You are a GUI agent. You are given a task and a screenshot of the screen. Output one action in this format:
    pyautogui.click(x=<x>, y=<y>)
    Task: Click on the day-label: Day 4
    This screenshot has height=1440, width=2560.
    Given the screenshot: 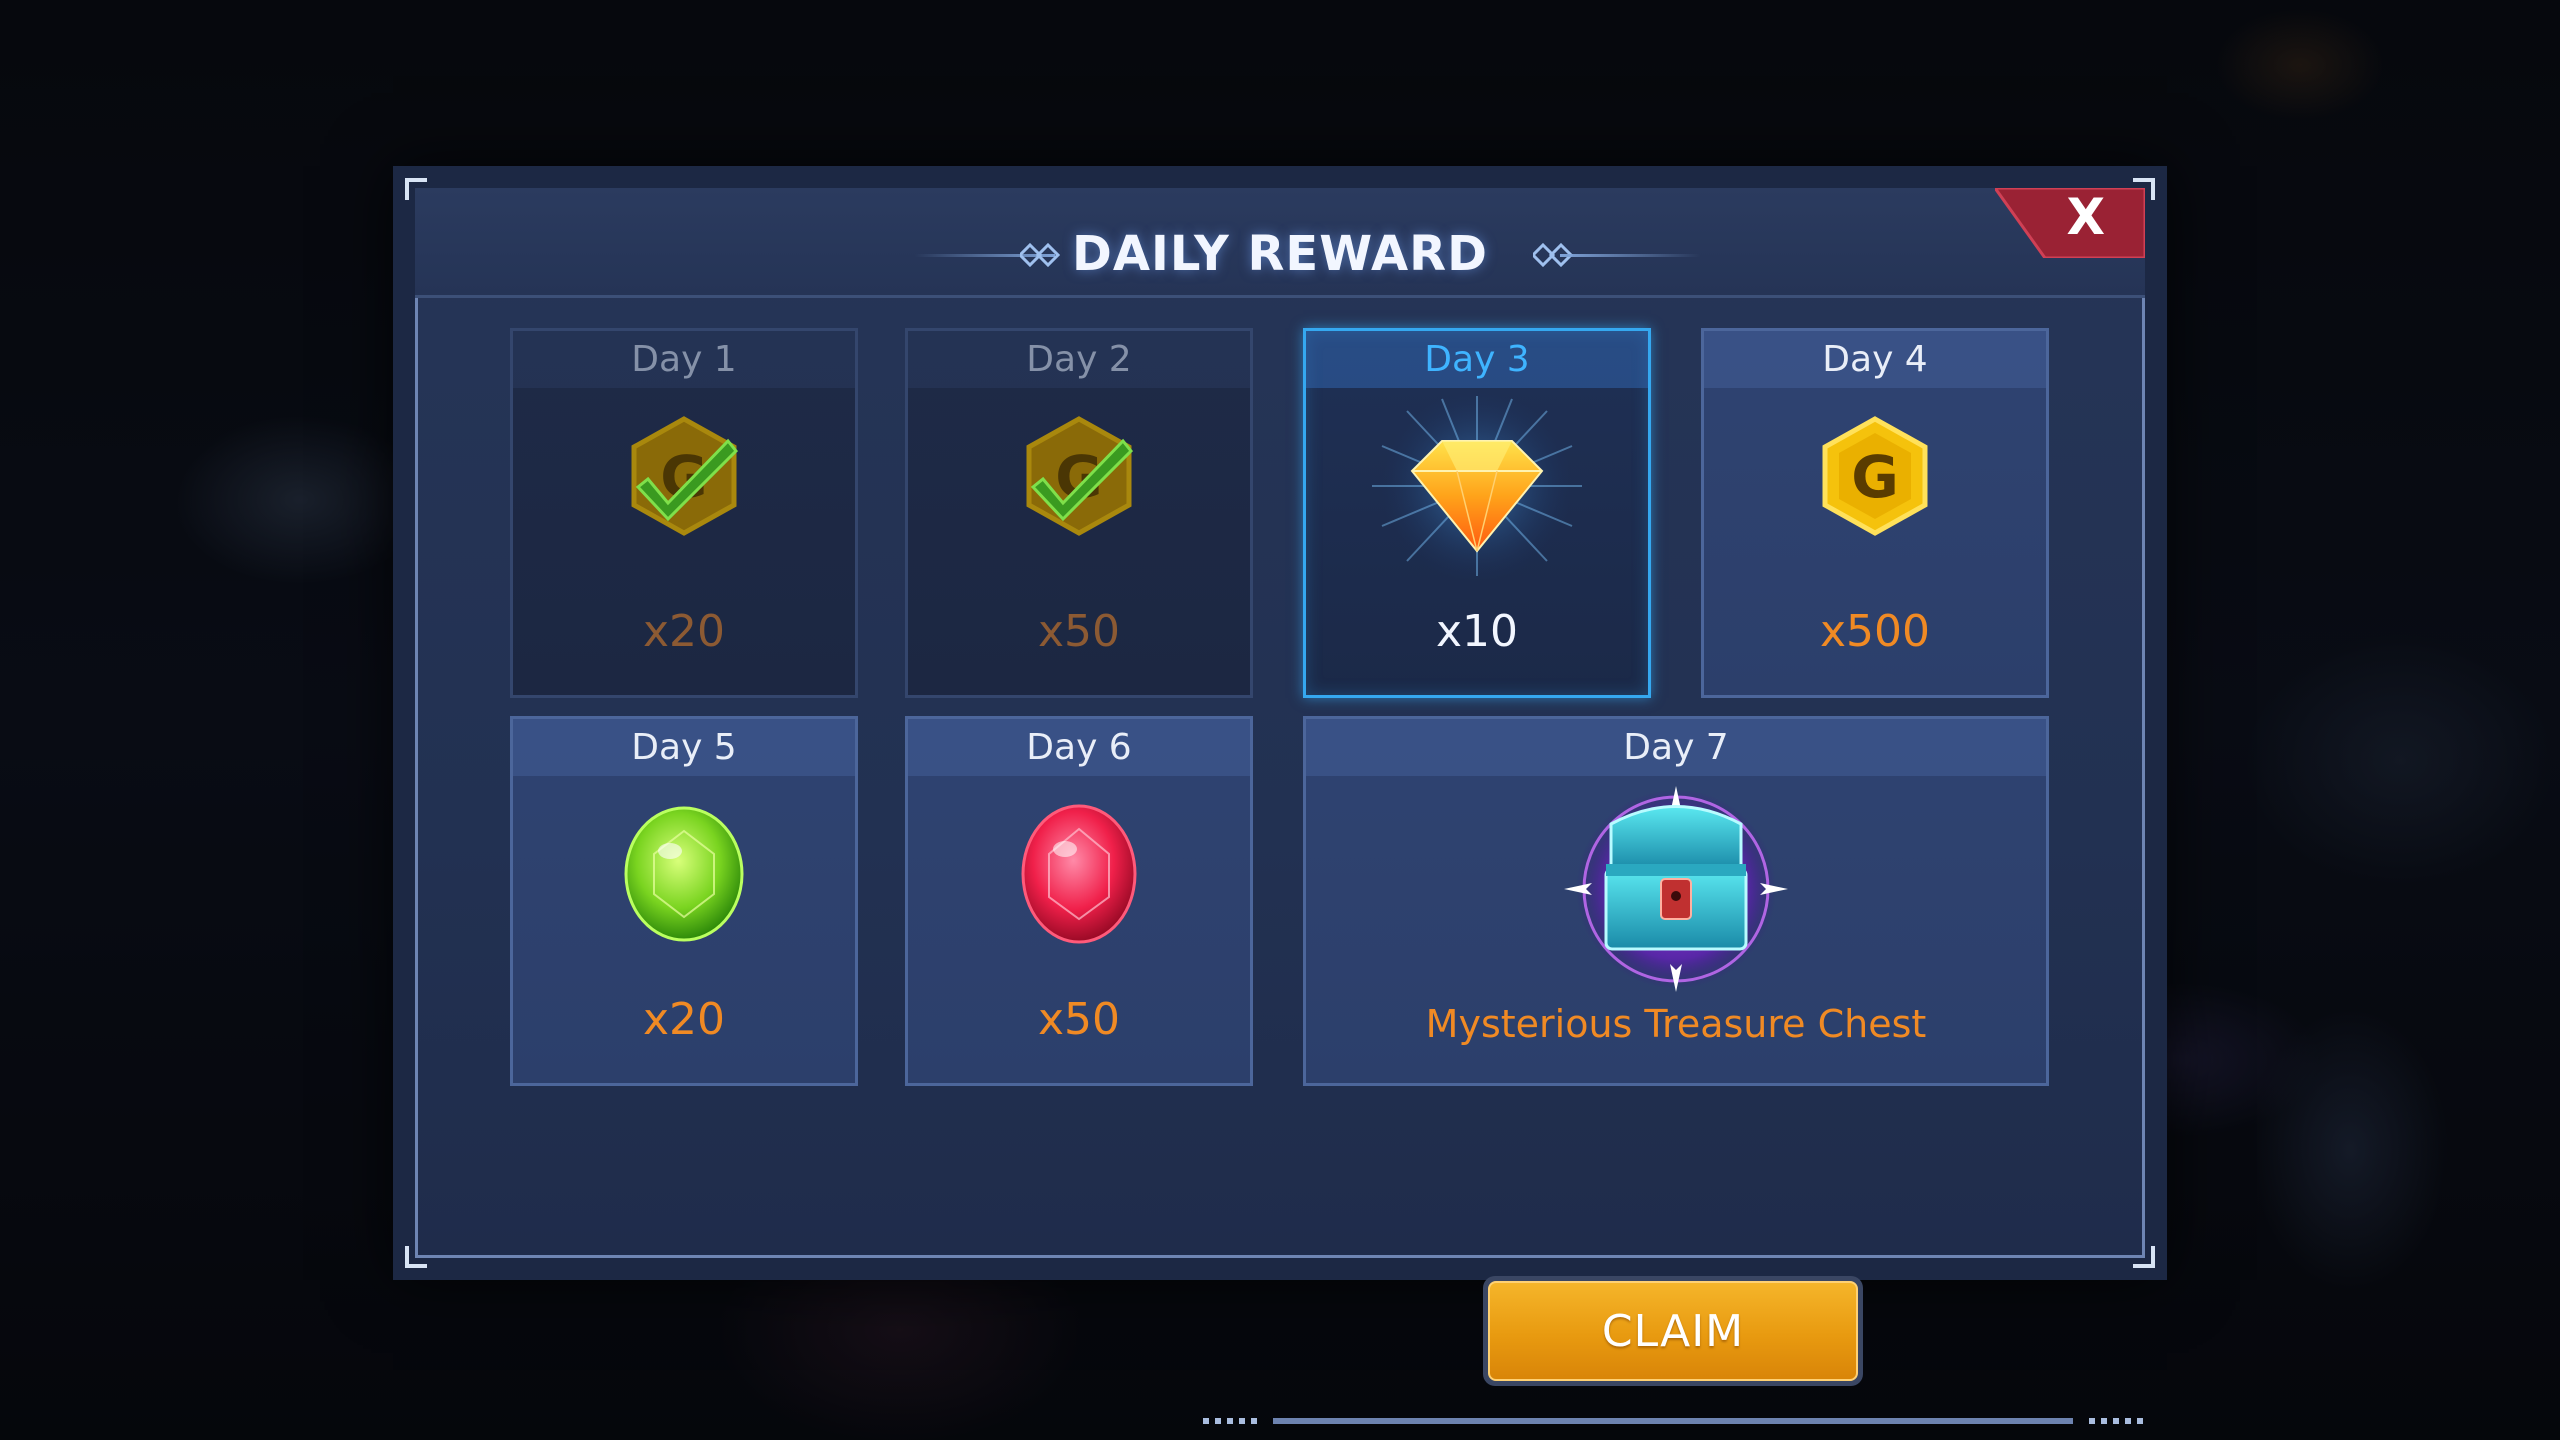 What is the action you would take?
    pyautogui.click(x=1875, y=359)
    